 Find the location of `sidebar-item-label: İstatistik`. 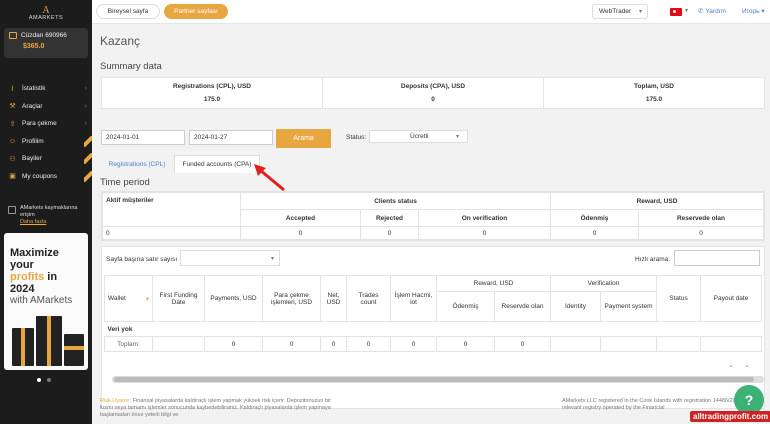

sidebar-item-label: İstatistik is located at coordinates (34, 89).